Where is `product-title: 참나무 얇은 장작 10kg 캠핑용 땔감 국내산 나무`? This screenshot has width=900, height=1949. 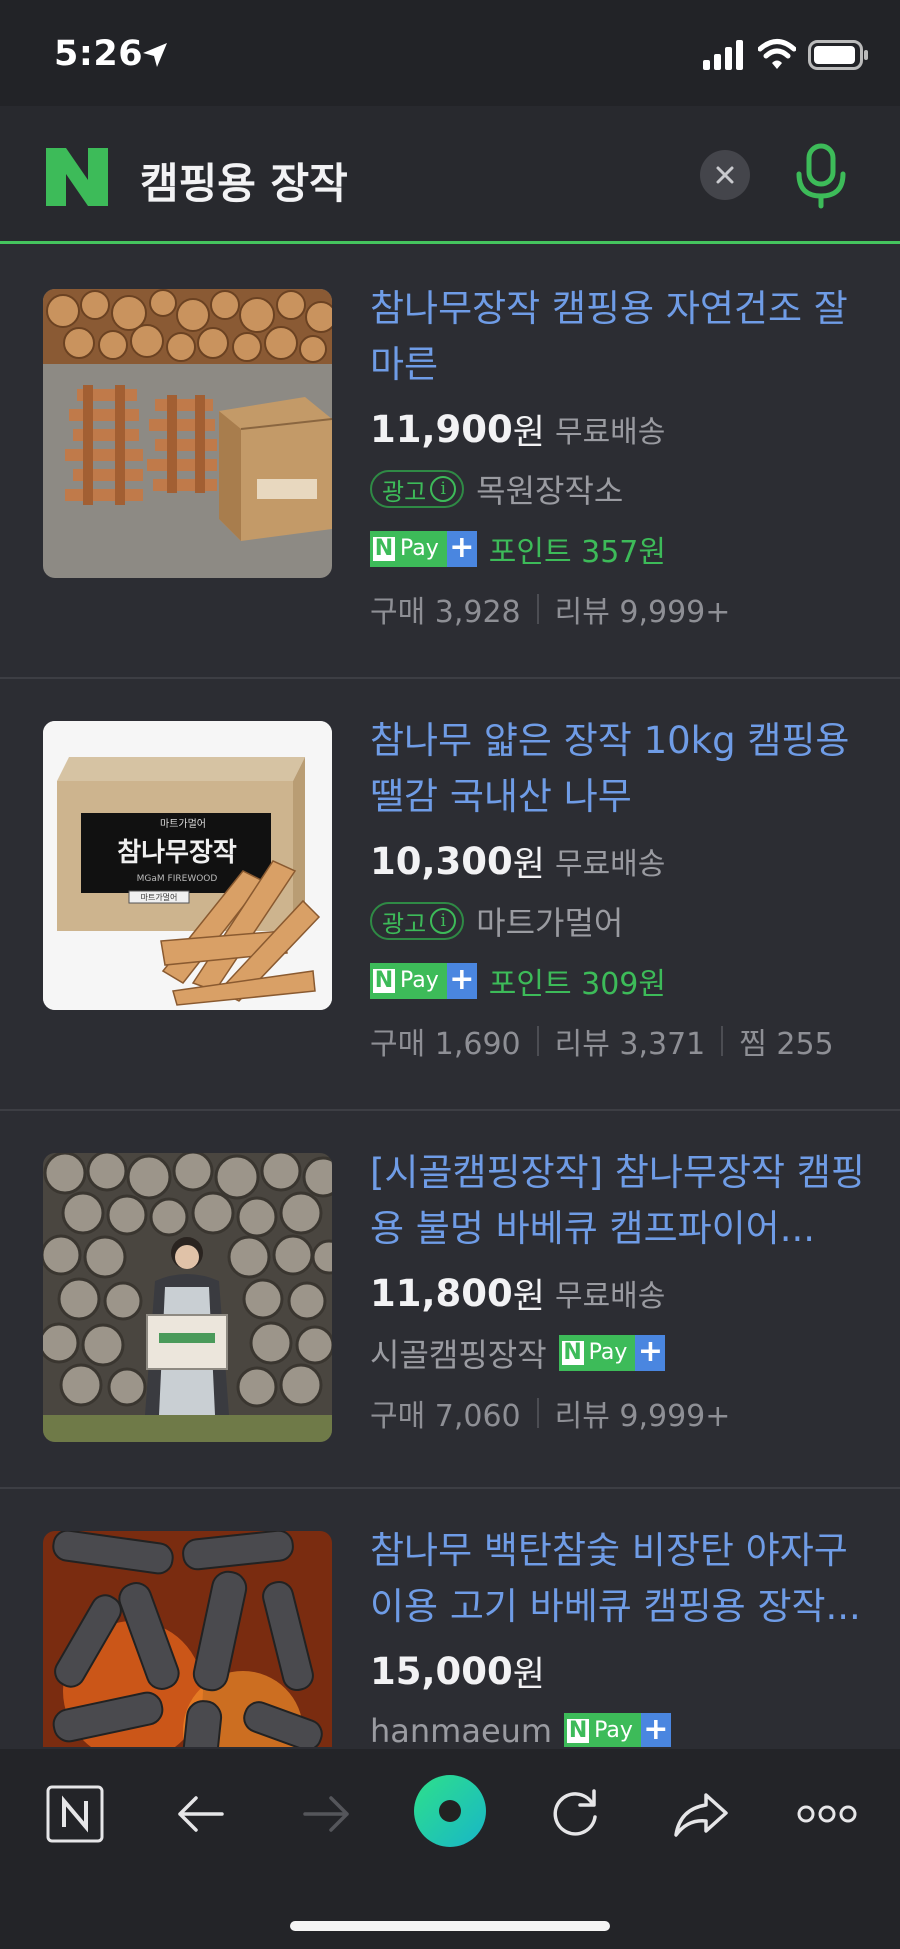 product-title: 참나무 얇은 장작 10kg 캠핑용 땔감 국내산 나무 is located at coordinates (623, 769).